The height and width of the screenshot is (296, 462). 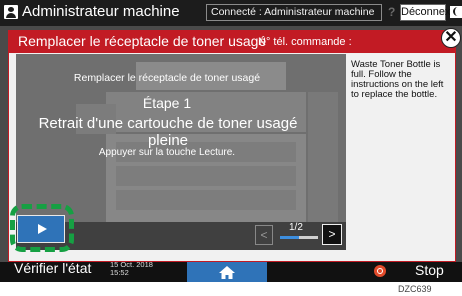 What do you see at coordinates (167, 103) in the screenshot?
I see `video-step-number: Étape 1` at bounding box center [167, 103].